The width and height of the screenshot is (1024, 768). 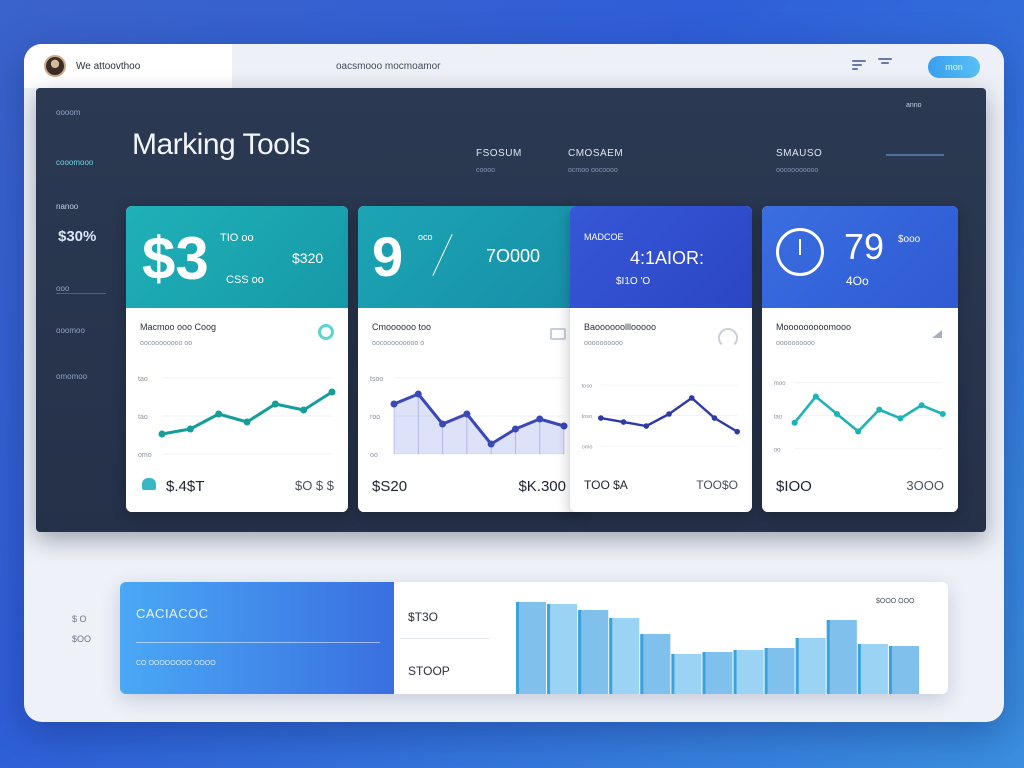 I want to click on header-column-label: SMAUSO, so click(x=799, y=153).